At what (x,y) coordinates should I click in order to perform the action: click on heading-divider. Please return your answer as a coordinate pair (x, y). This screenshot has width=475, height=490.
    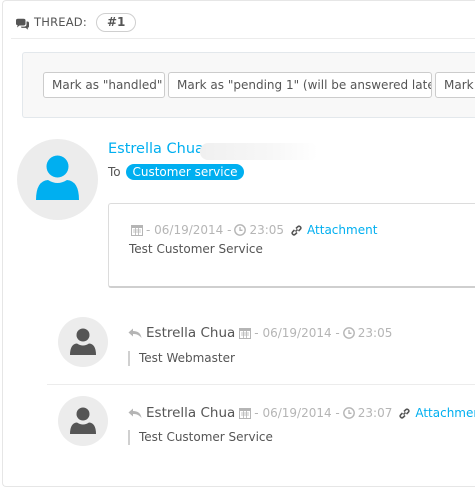
    Looking at the image, I should click on (243, 38).